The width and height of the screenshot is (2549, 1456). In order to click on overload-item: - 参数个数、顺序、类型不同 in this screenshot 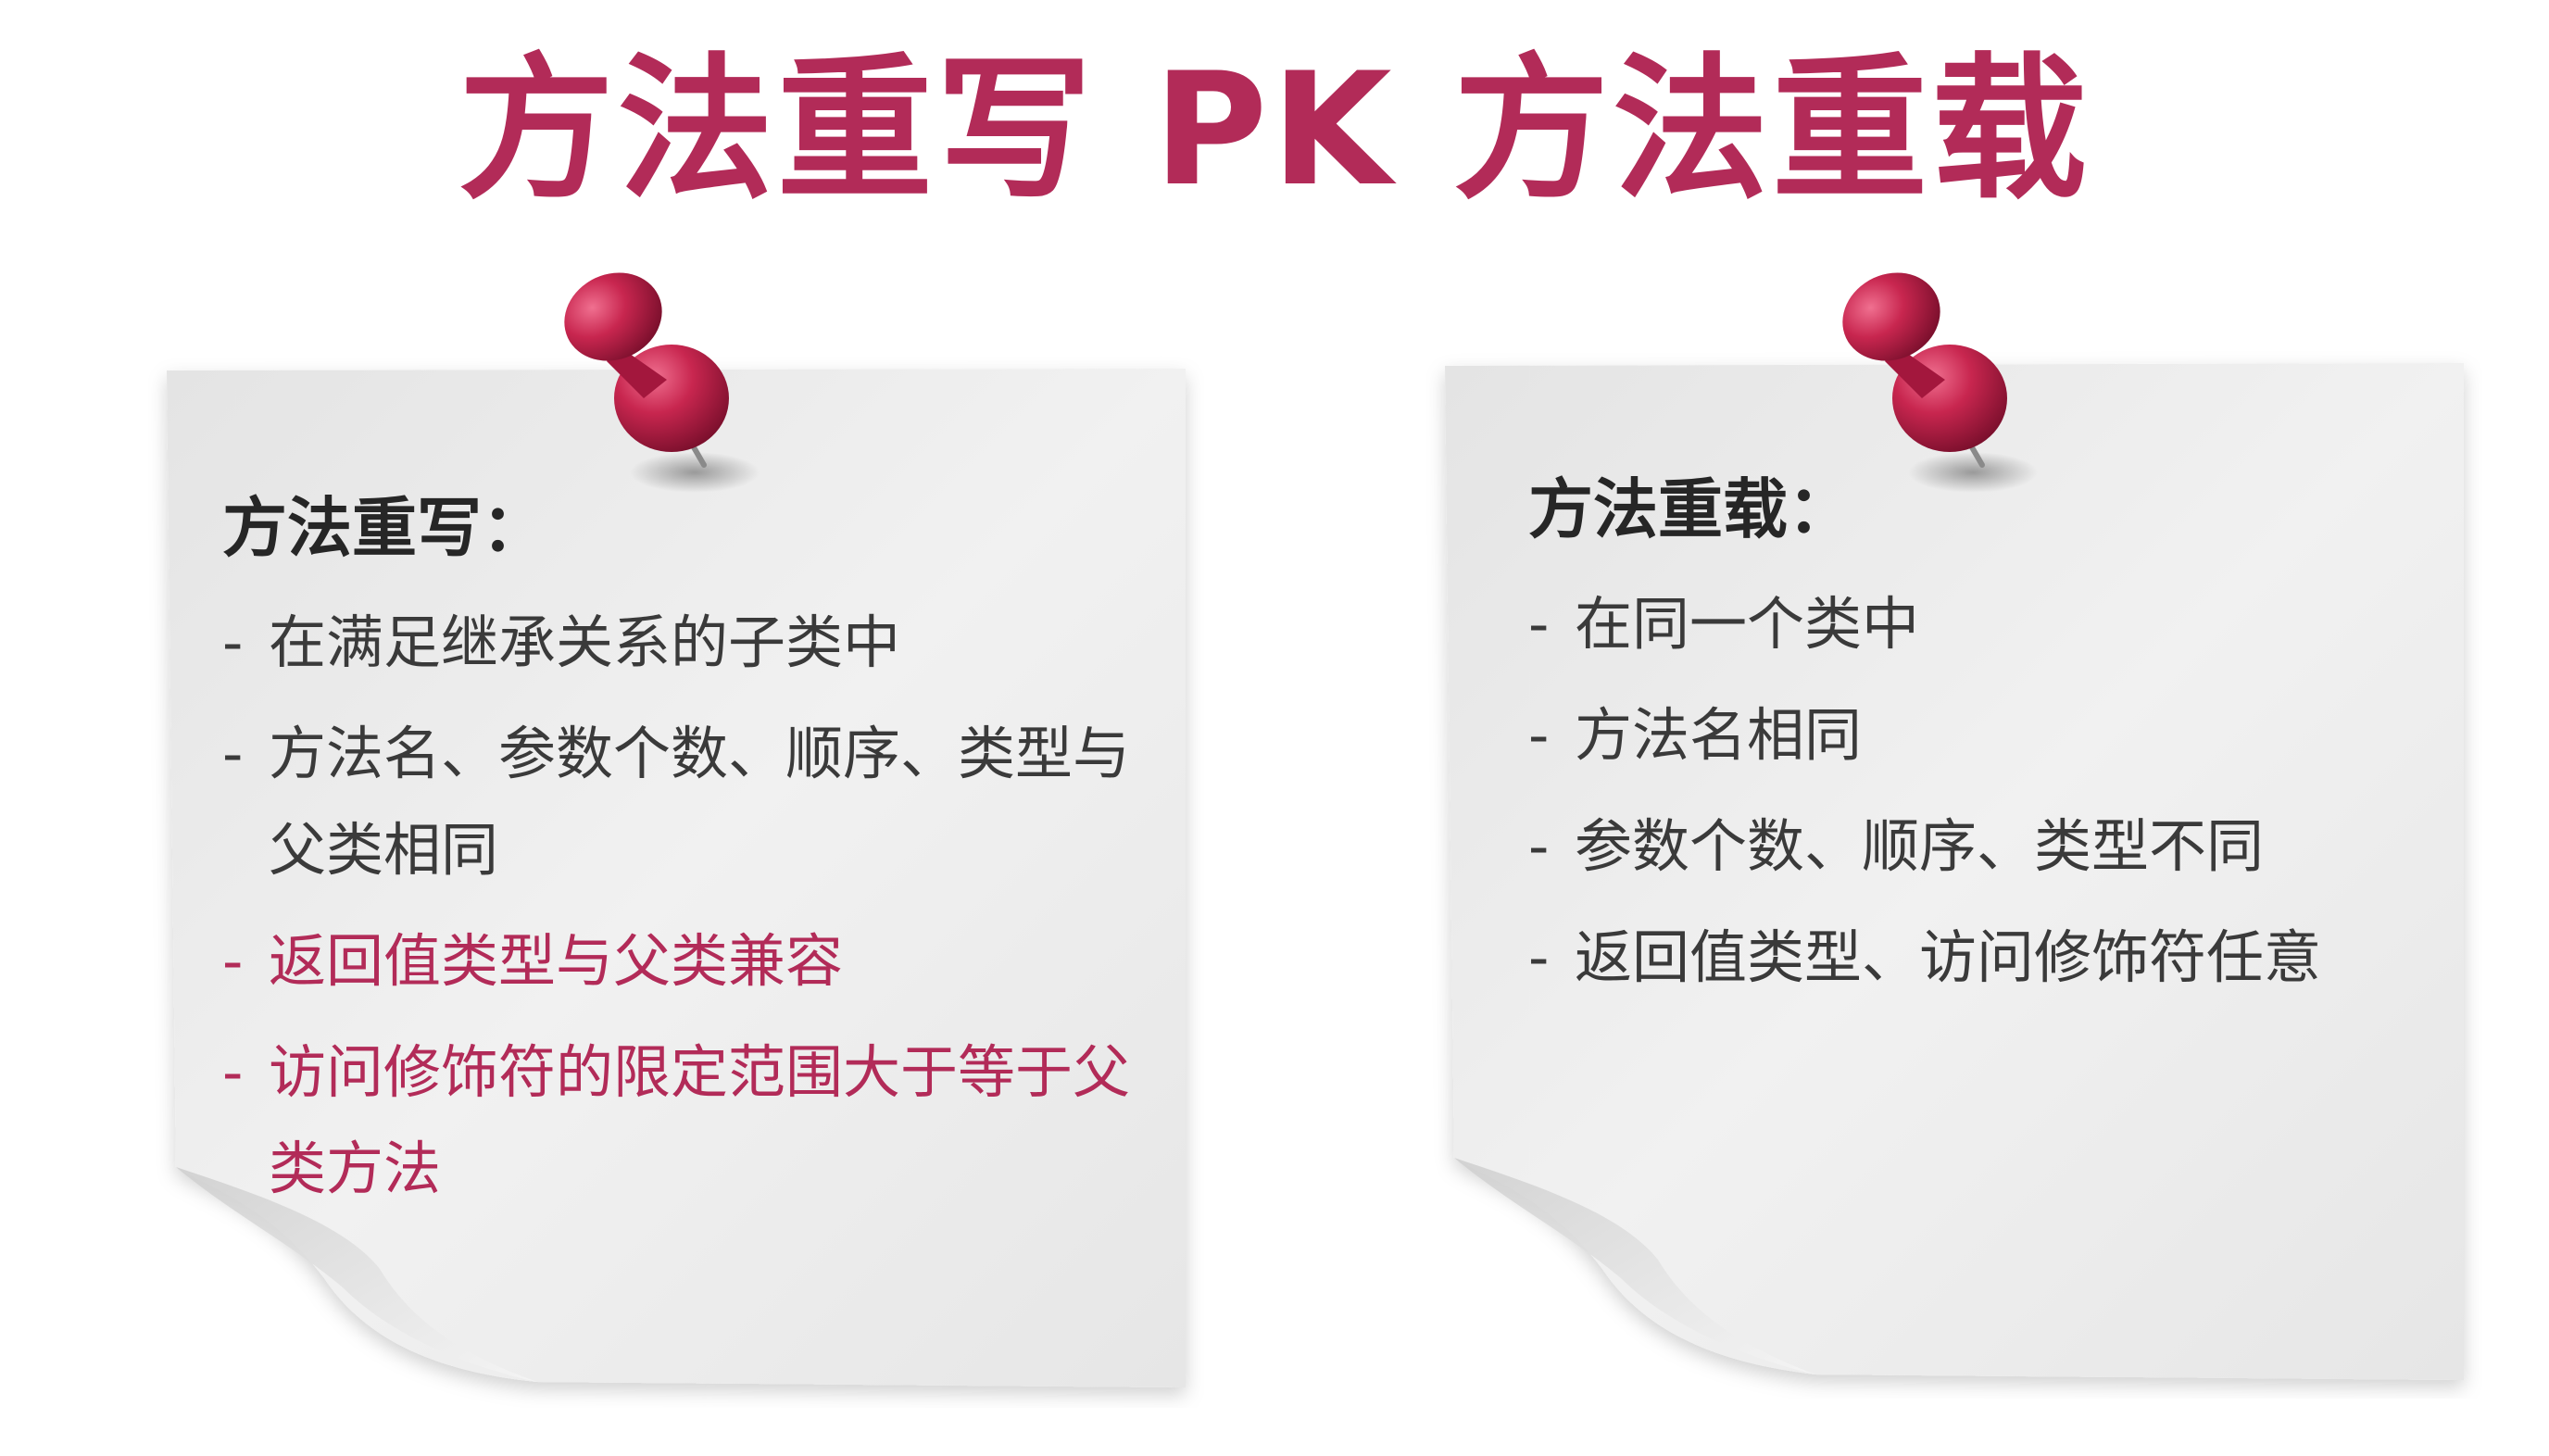, I will do `click(1991, 846)`.